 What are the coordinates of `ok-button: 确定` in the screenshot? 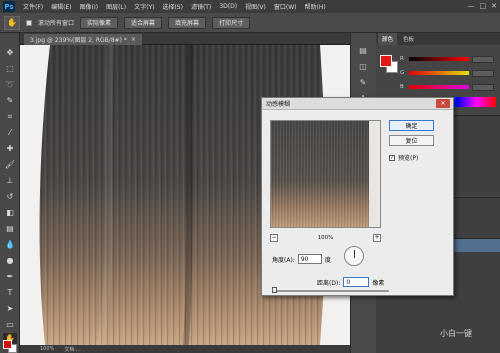 It's located at (411, 125).